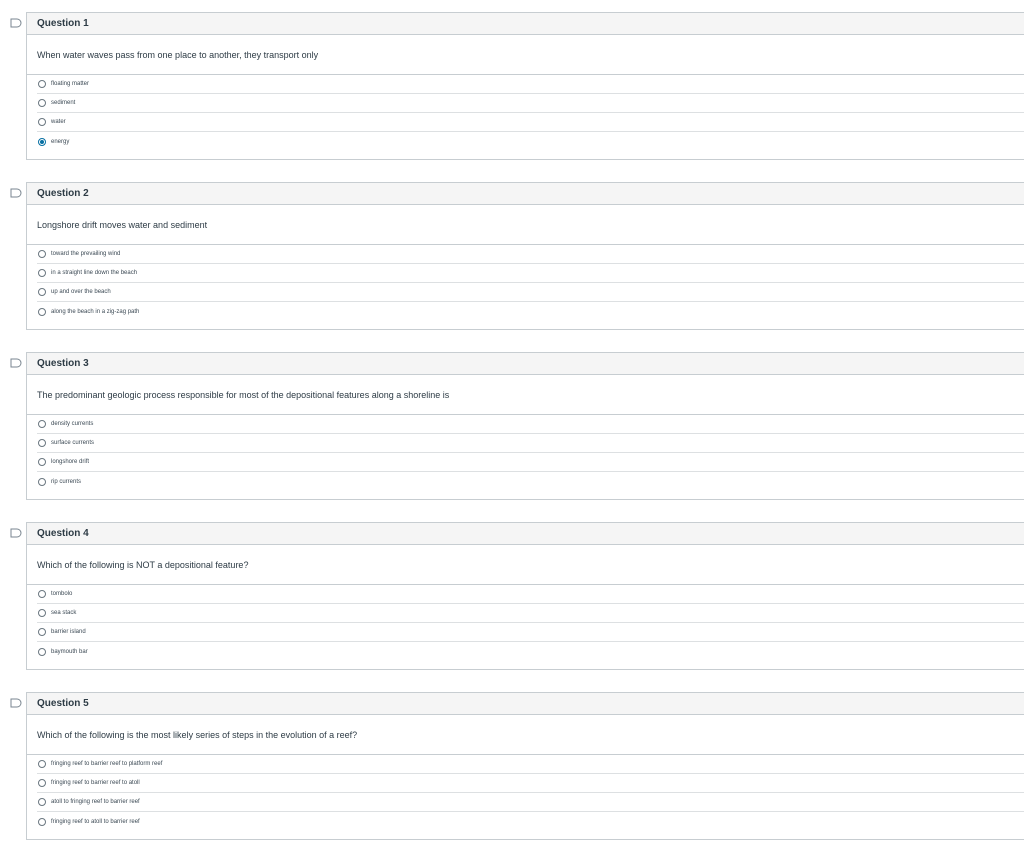  I want to click on answer-label: sediment, so click(63, 103).